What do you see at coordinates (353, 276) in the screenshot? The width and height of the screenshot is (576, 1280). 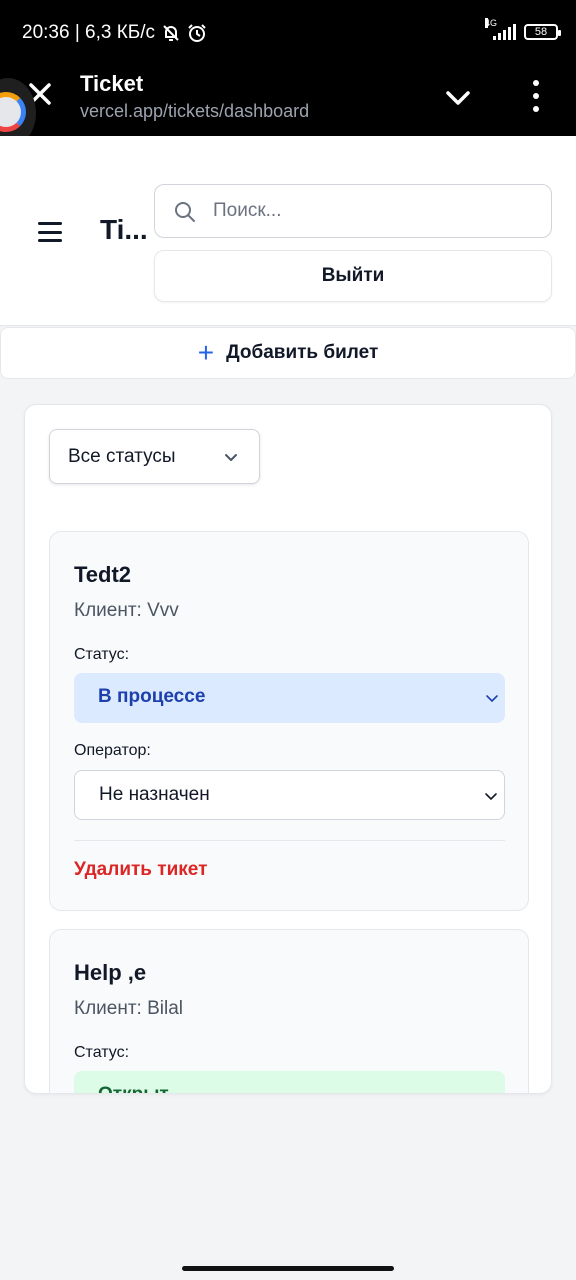 I see `logout-button: Выйти` at bounding box center [353, 276].